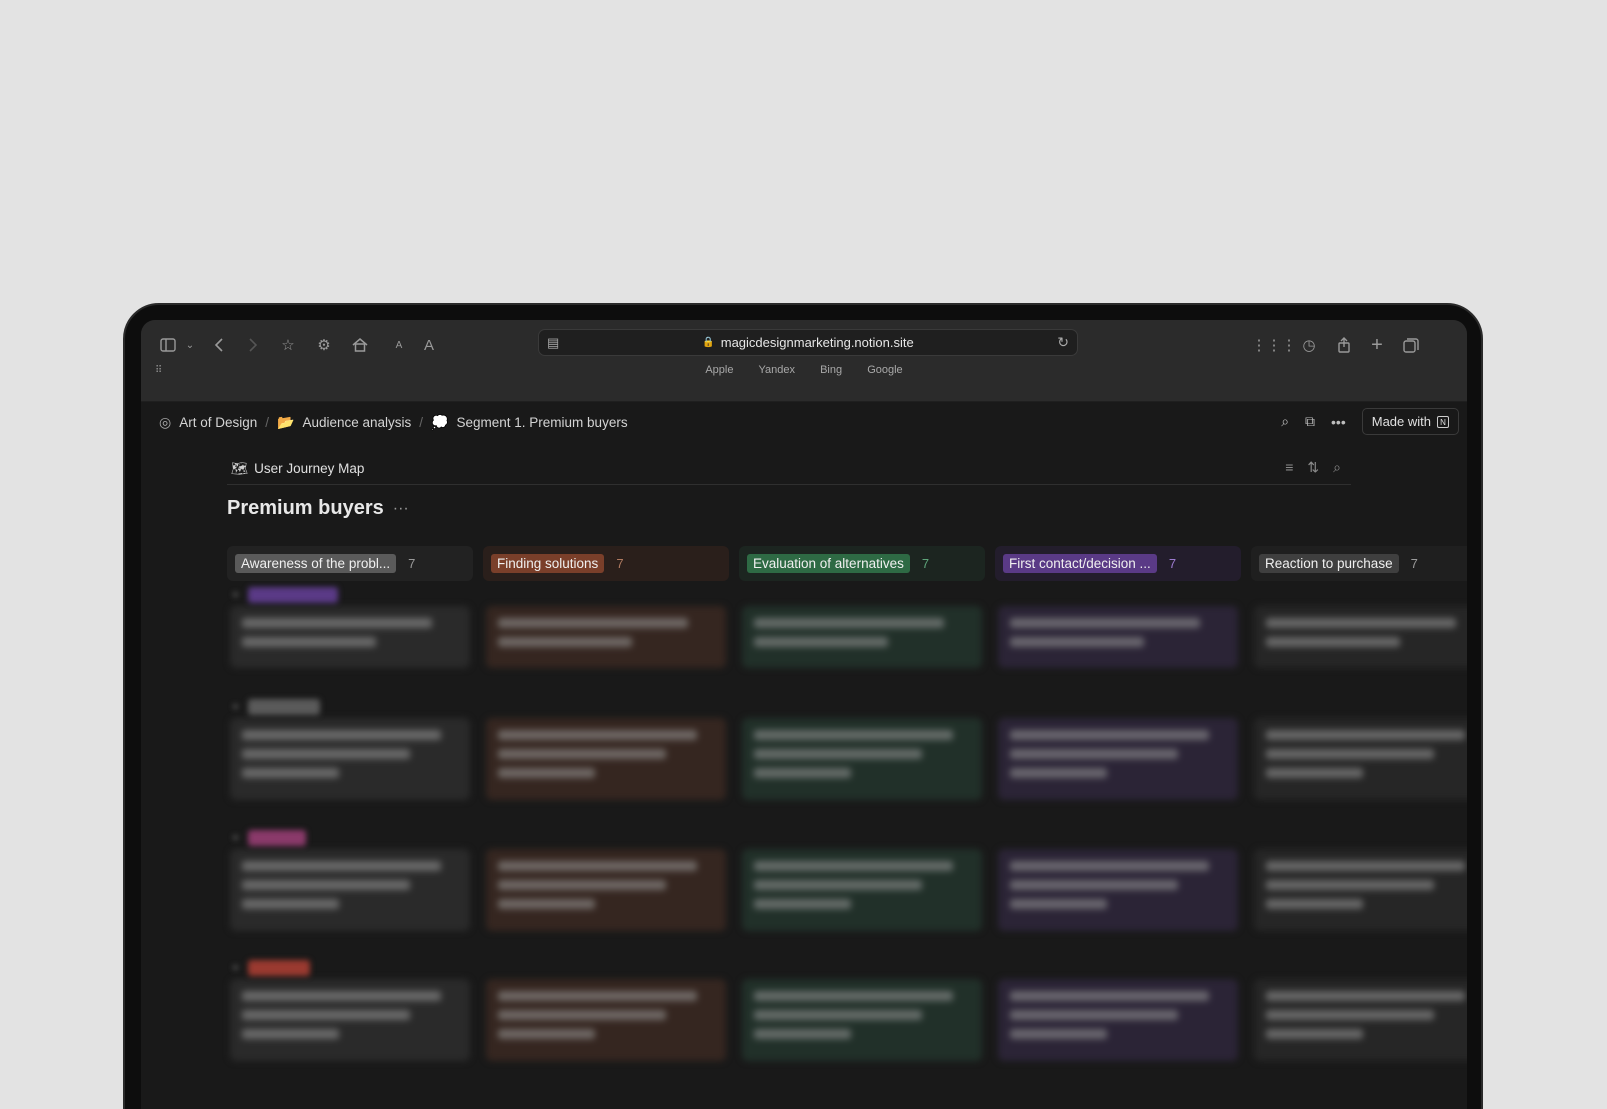  What do you see at coordinates (401, 509) in the screenshot?
I see `more-icon: ···` at bounding box center [401, 509].